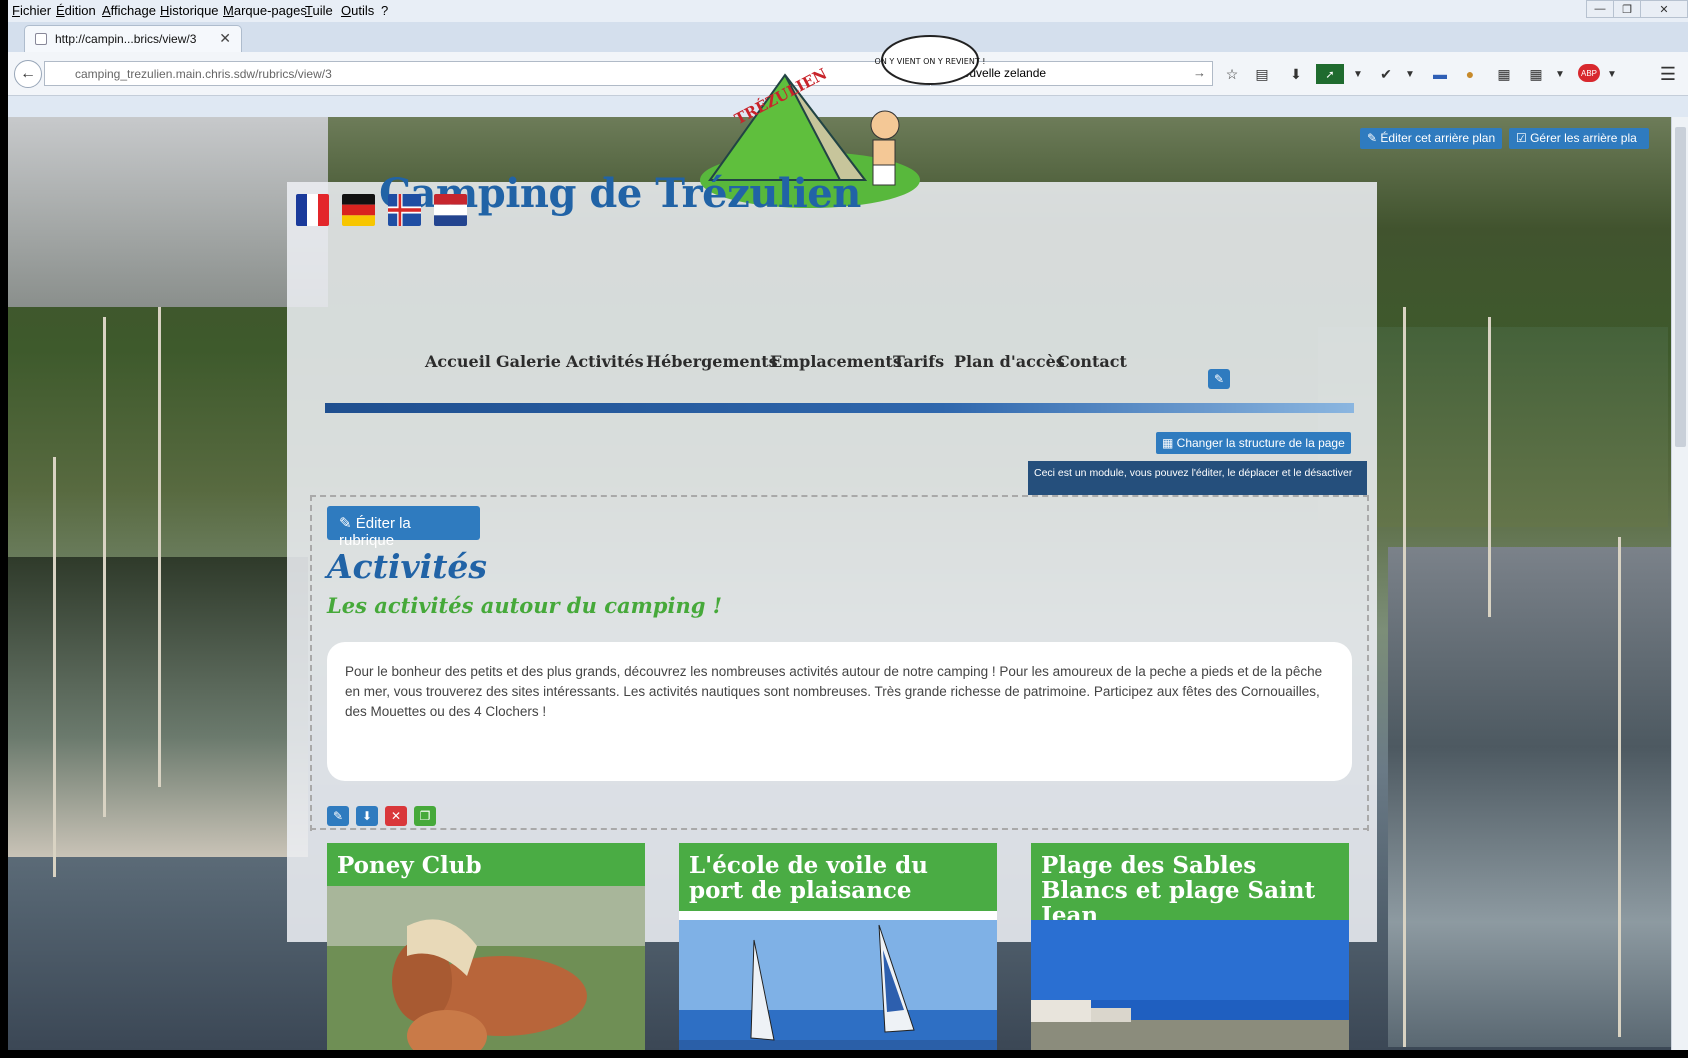  What do you see at coordinates (458, 361) in the screenshot?
I see `nav-accueil: Accueil` at bounding box center [458, 361].